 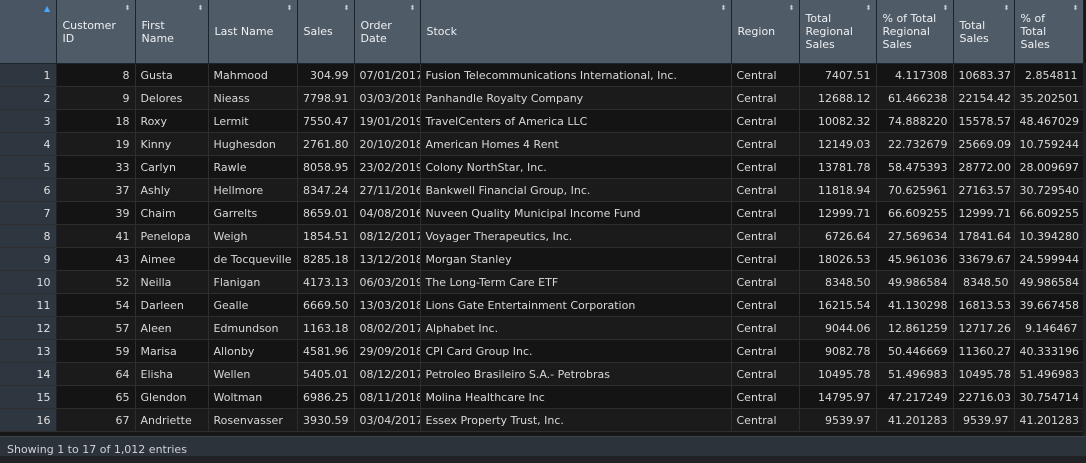 I want to click on pct-total-regional-sales-cell: 41.130298, so click(x=915, y=305).